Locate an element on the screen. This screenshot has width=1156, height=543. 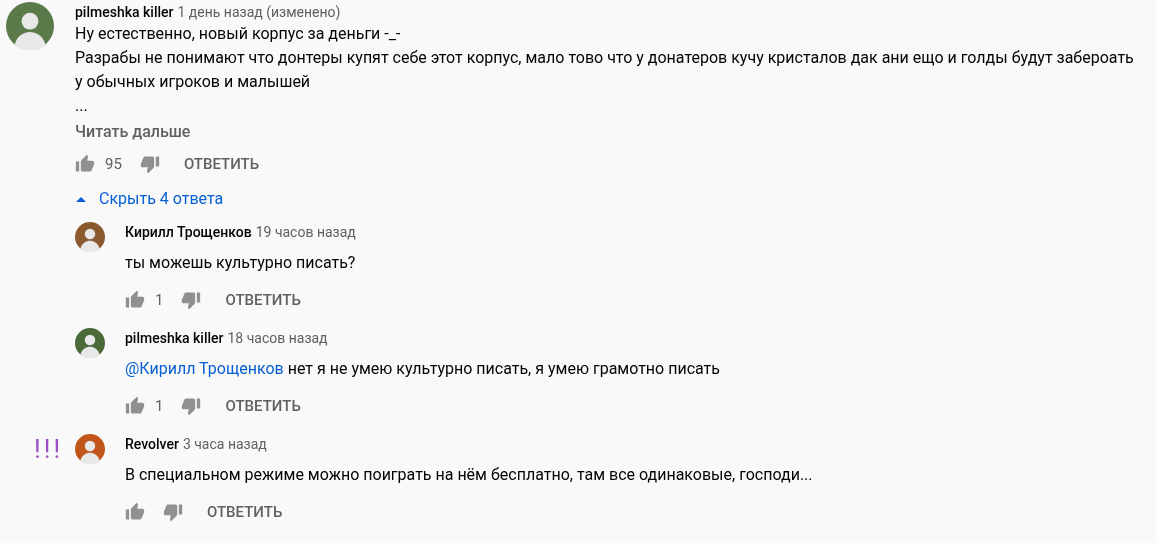
timestamp: 1 день назад (изменено) is located at coordinates (259, 12).